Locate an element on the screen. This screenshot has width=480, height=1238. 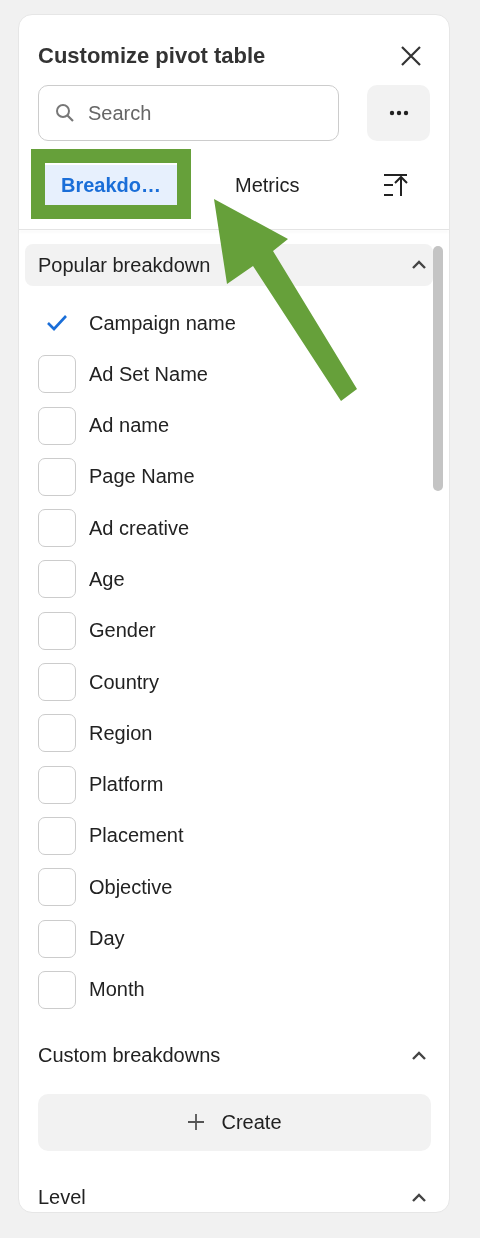
checkbox-label: Campaign name is located at coordinates (162, 323).